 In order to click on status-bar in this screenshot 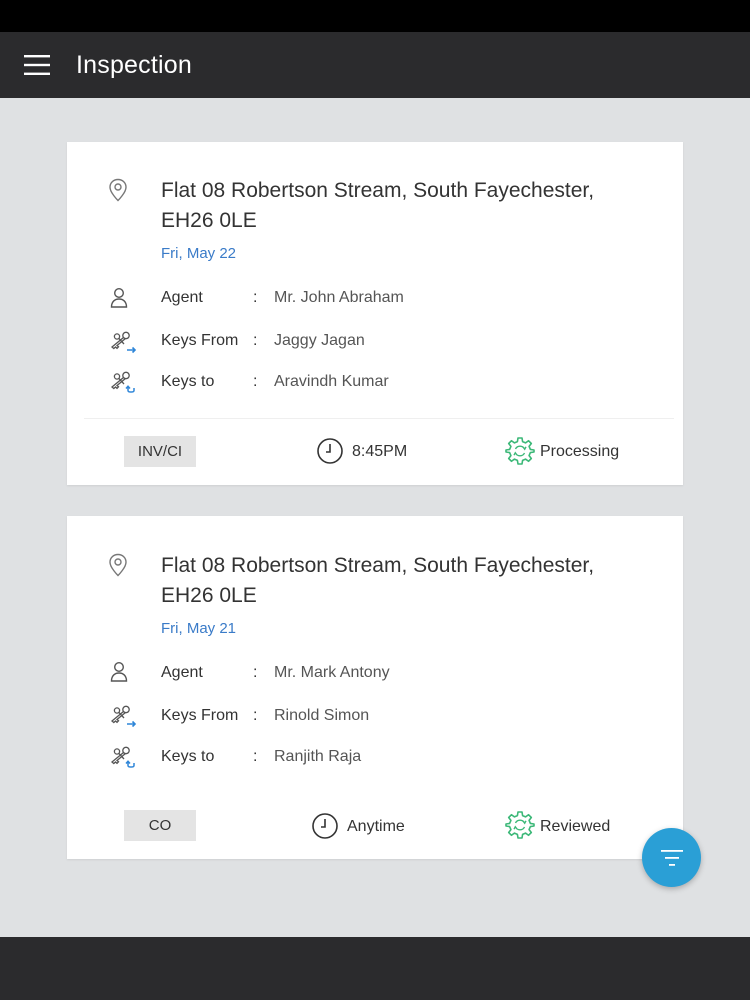, I will do `click(375, 16)`.